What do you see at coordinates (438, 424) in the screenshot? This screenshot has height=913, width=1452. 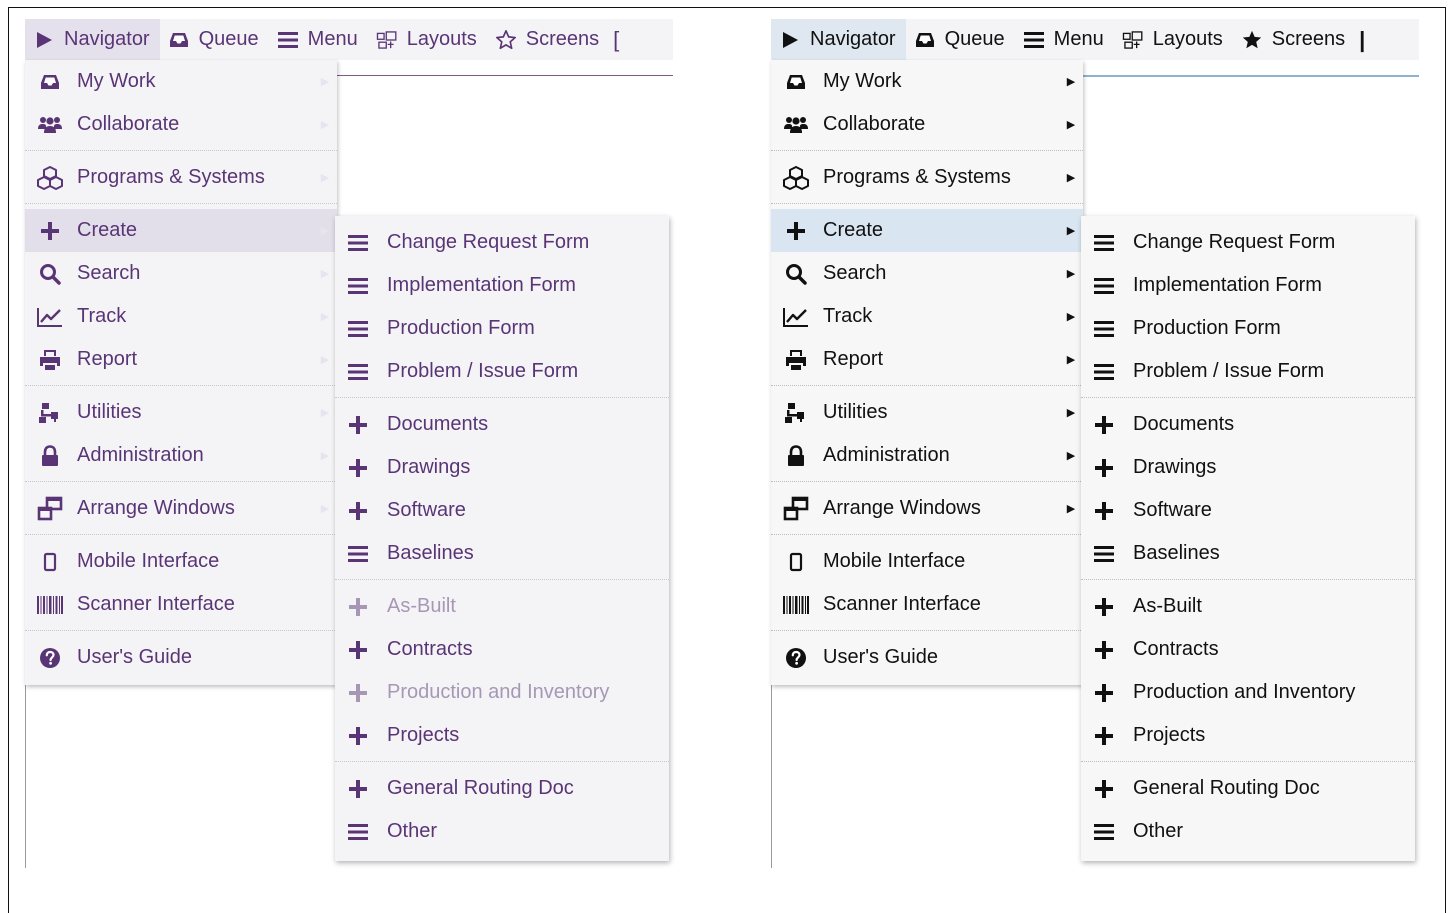 I see `submenu-item-label: Documents` at bounding box center [438, 424].